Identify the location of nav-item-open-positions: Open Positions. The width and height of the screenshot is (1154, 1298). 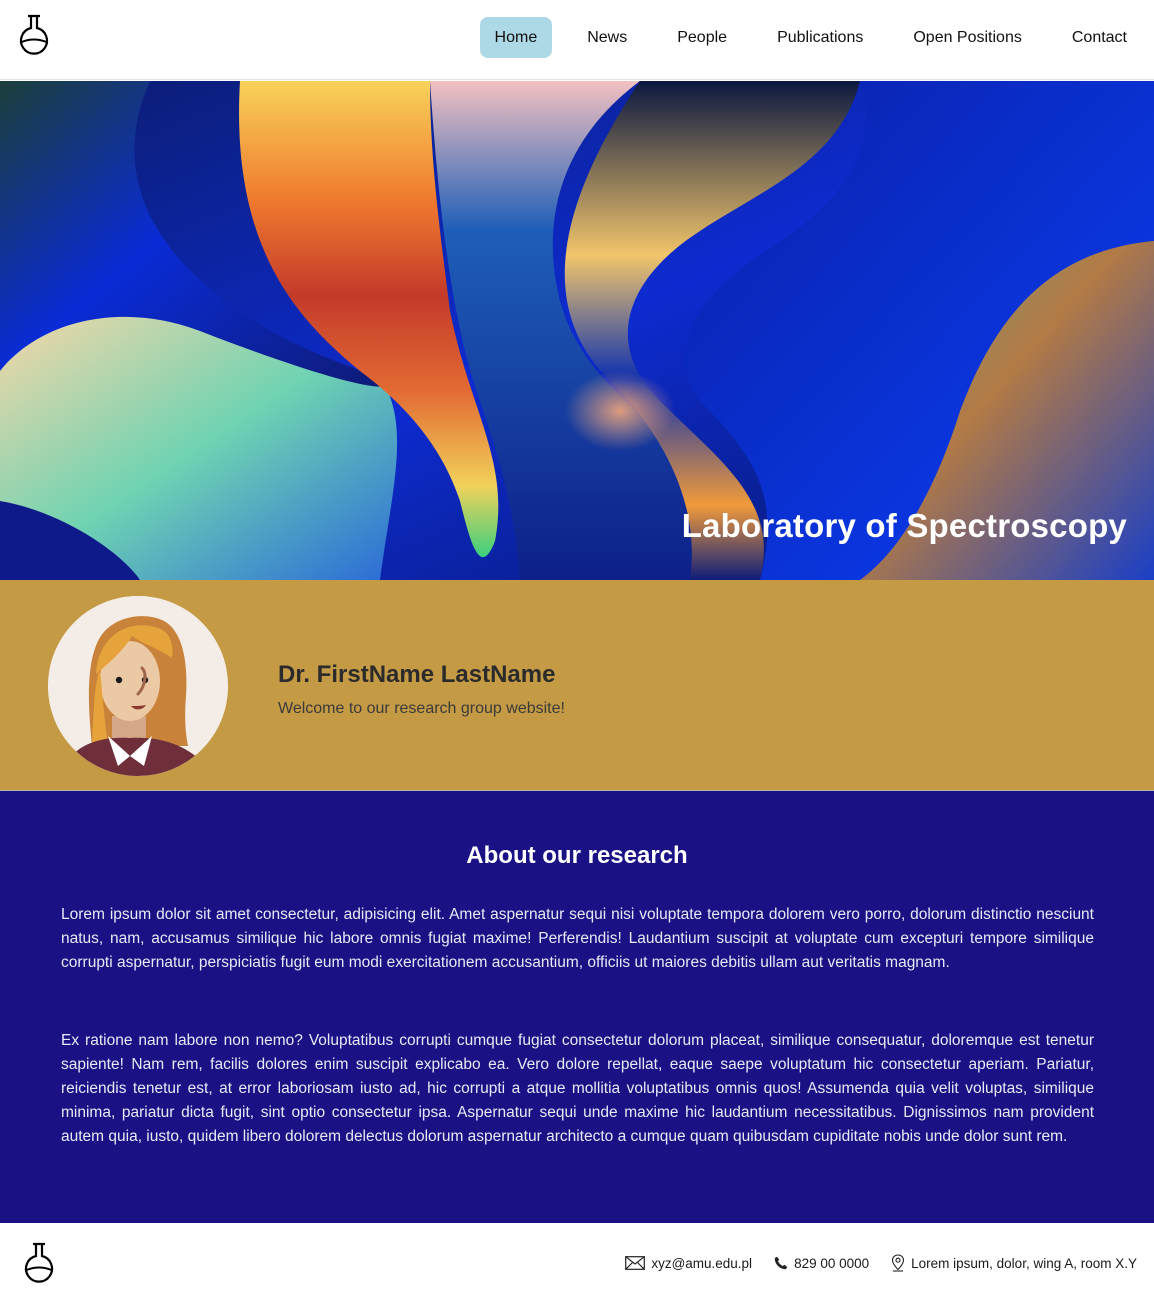
(967, 37).